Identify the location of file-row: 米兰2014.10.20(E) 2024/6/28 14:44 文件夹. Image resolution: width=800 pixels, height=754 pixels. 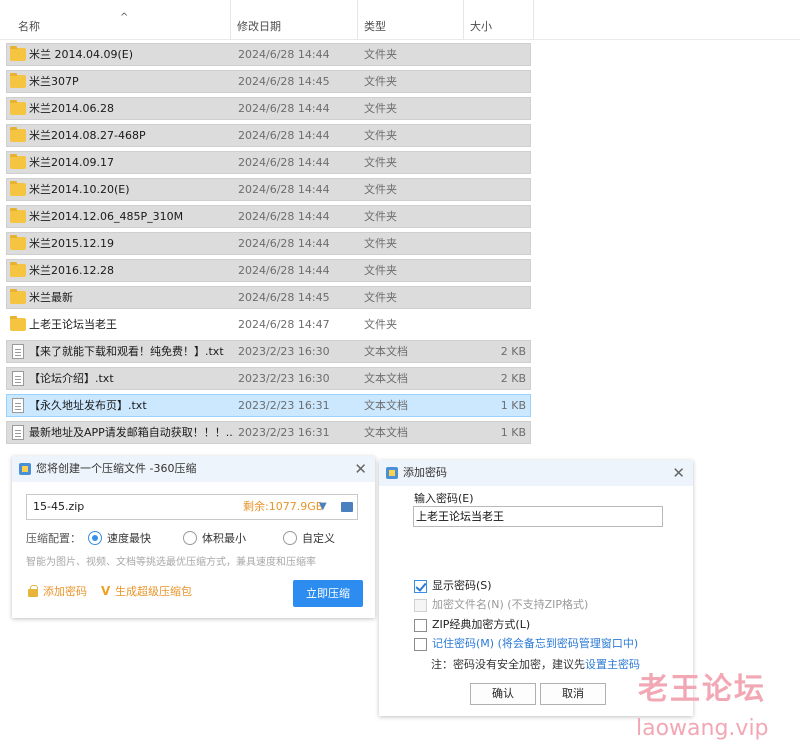
(268, 189).